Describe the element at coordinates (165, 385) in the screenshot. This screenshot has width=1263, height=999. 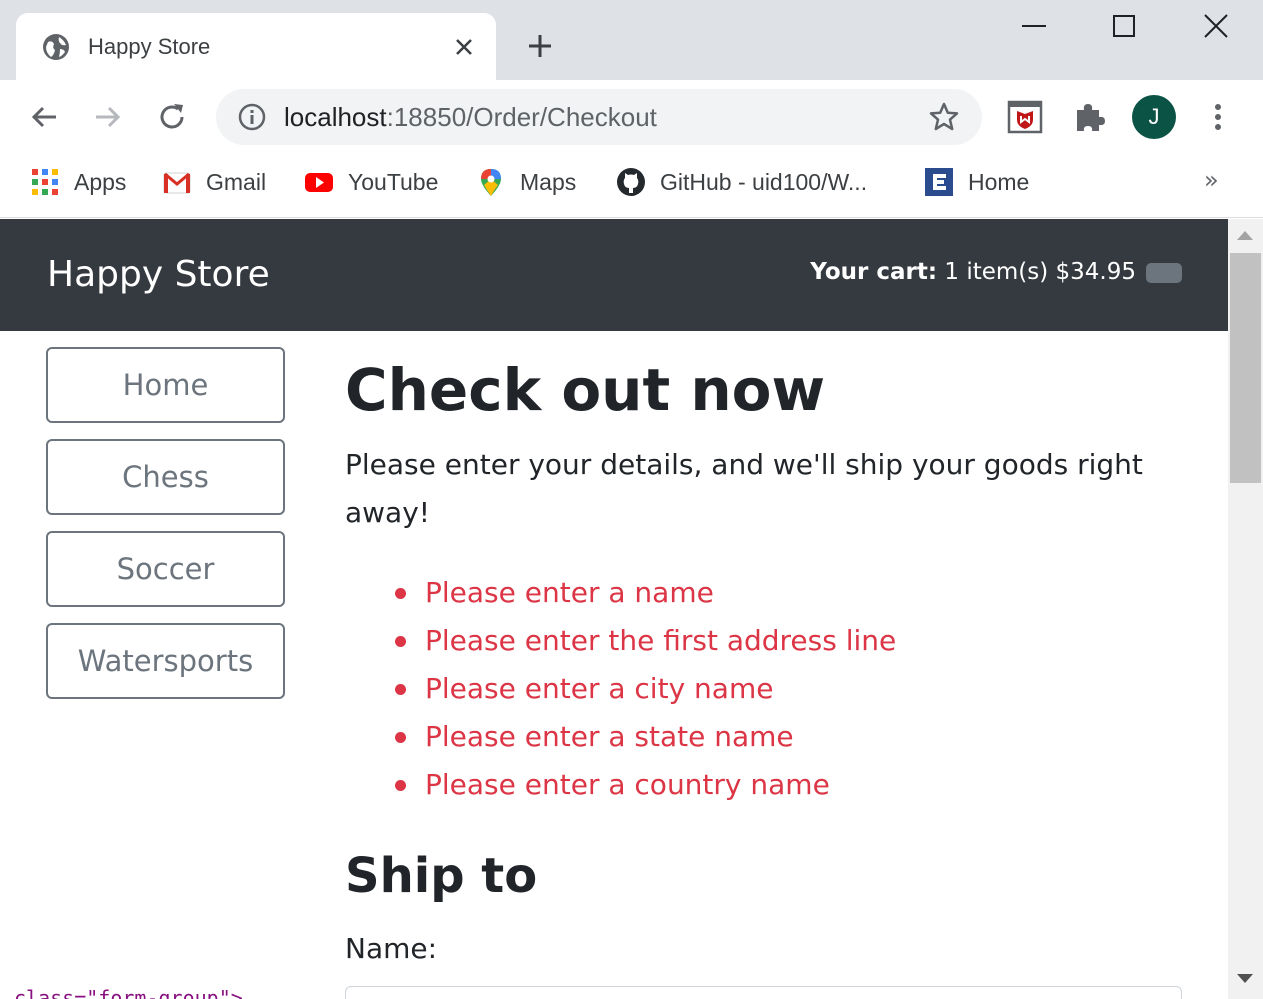
I see `category-home-button: Home` at that location.